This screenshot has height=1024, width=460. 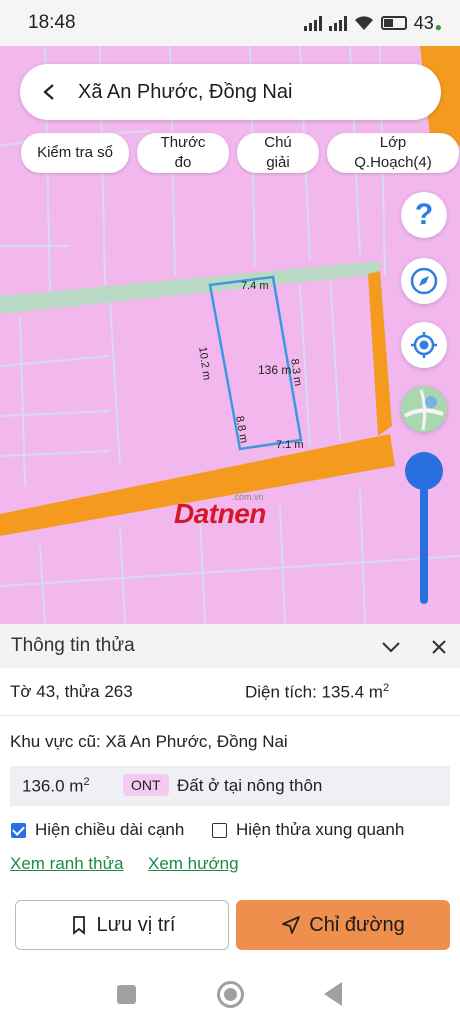 I want to click on my-location-button, so click(x=424, y=345).